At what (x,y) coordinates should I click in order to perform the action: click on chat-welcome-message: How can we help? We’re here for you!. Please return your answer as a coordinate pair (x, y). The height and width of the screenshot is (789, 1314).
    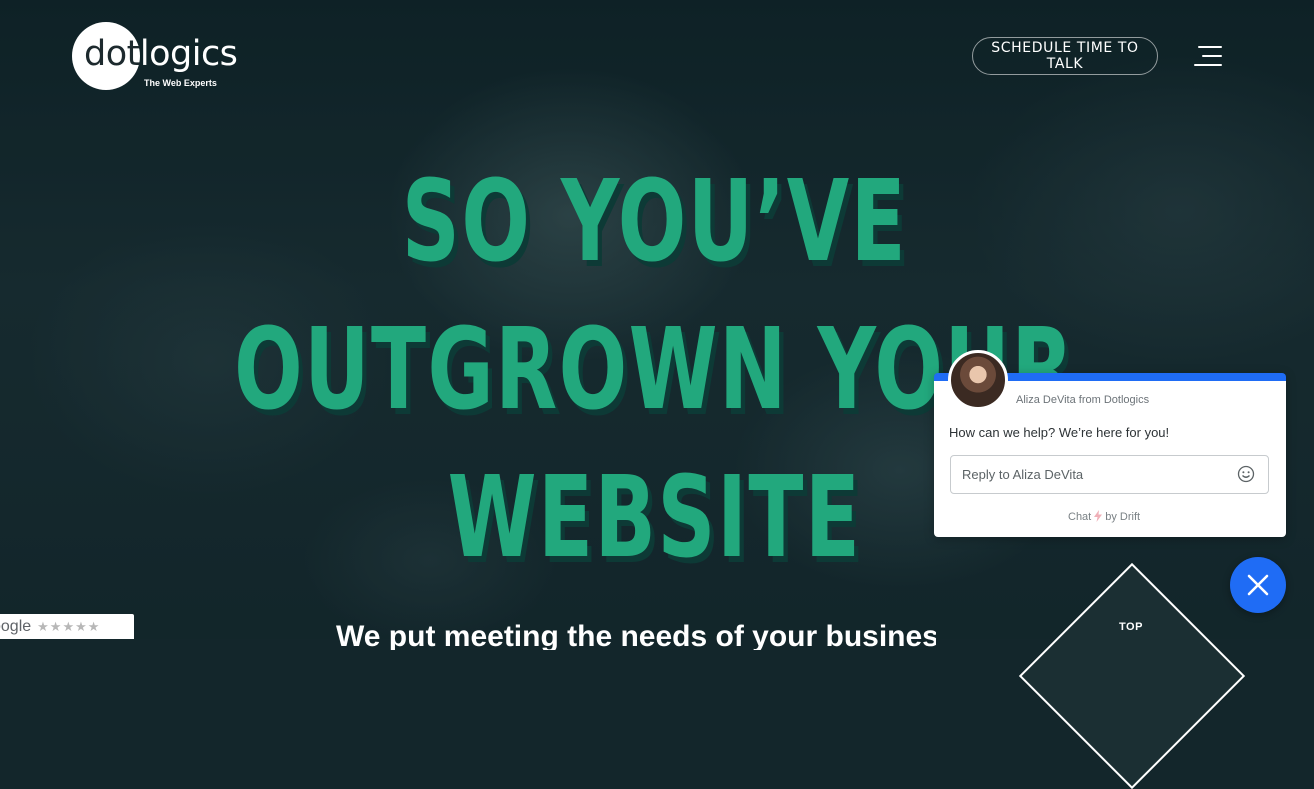
    Looking at the image, I should click on (1059, 432).